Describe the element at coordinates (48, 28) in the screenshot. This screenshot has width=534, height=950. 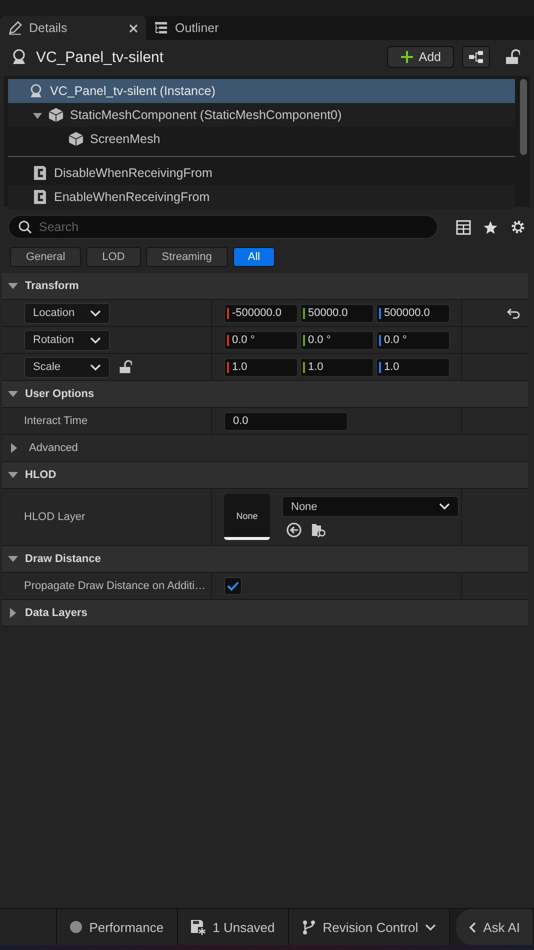
I see `tab-label: Details` at that location.